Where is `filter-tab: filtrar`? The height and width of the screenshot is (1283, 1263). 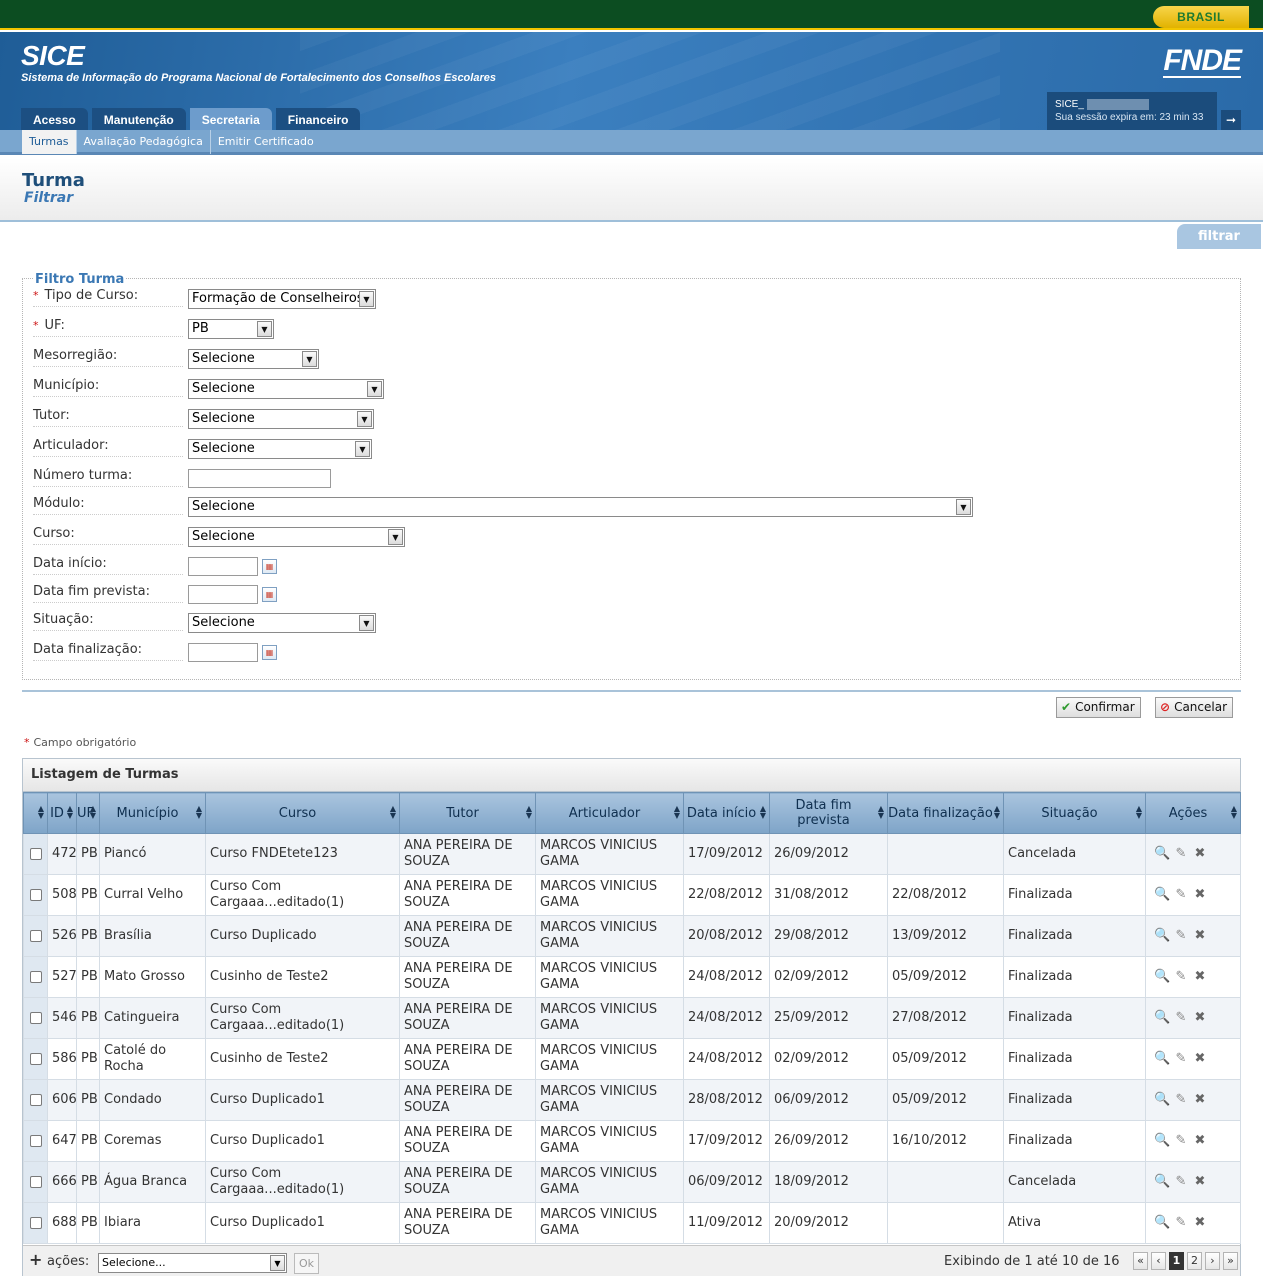 filter-tab: filtrar is located at coordinates (1219, 236).